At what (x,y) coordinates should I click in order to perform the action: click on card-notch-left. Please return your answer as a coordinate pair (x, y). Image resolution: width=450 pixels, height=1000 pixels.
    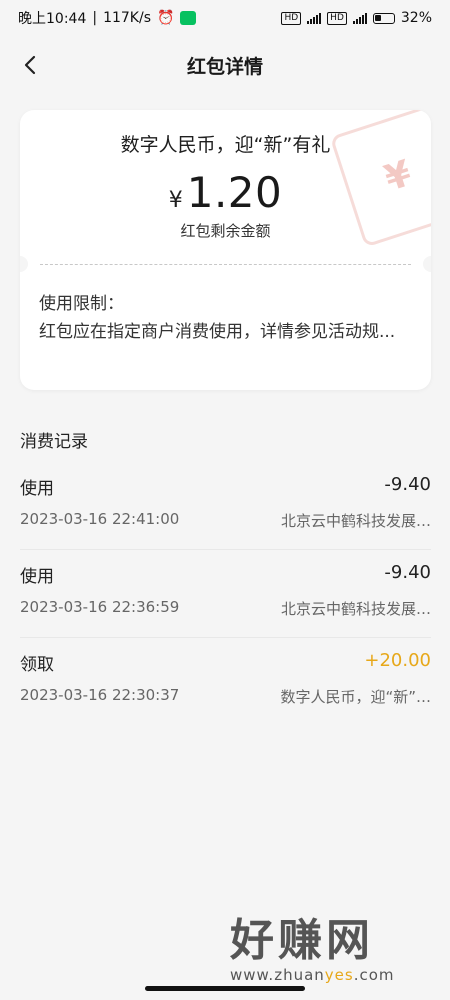
    Looking at the image, I should click on (24, 264).